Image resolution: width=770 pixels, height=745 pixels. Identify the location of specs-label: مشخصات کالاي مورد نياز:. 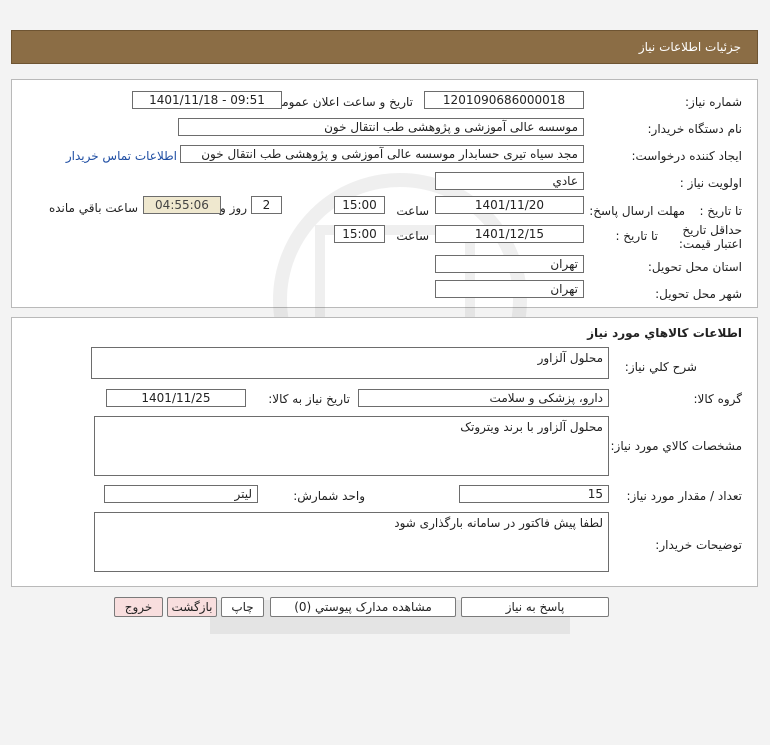
(676, 446).